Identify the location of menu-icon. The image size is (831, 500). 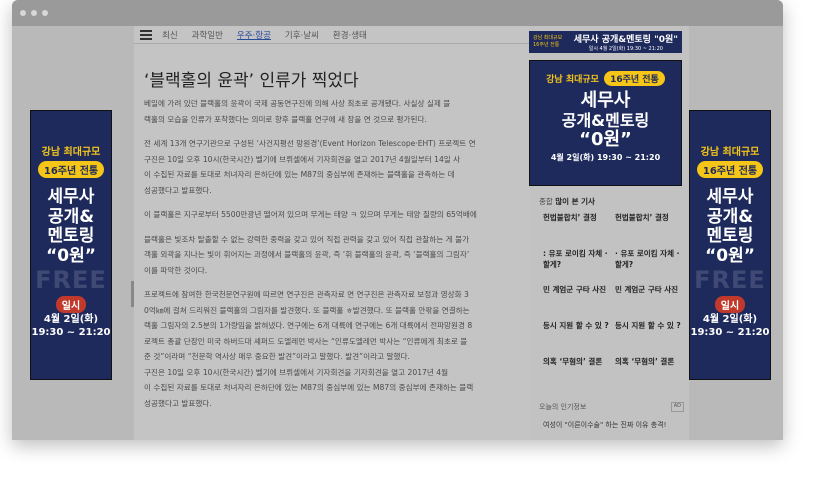
(146, 34).